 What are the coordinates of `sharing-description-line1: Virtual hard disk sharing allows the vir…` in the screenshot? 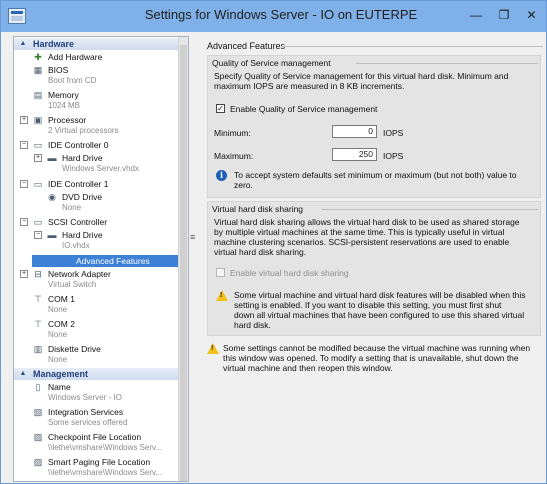 It's located at (367, 222).